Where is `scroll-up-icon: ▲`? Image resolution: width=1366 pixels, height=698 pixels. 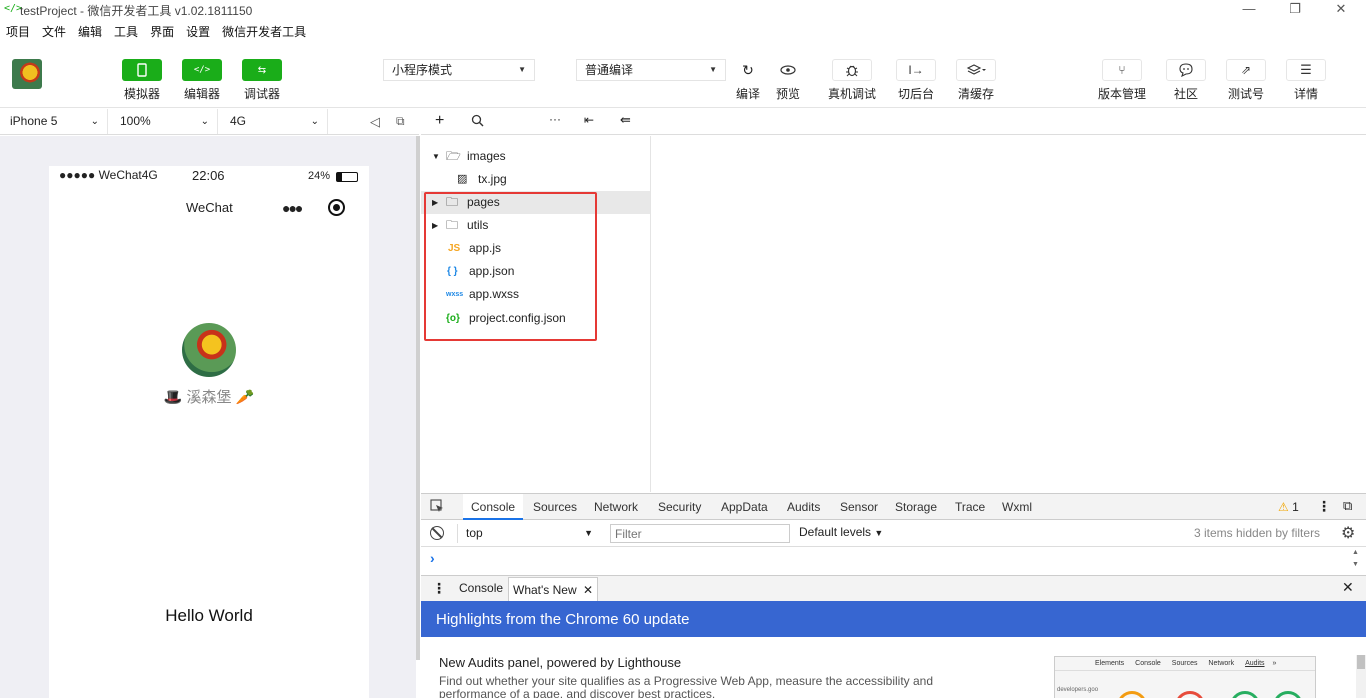
scroll-up-icon: ▲ is located at coordinates (1355, 552).